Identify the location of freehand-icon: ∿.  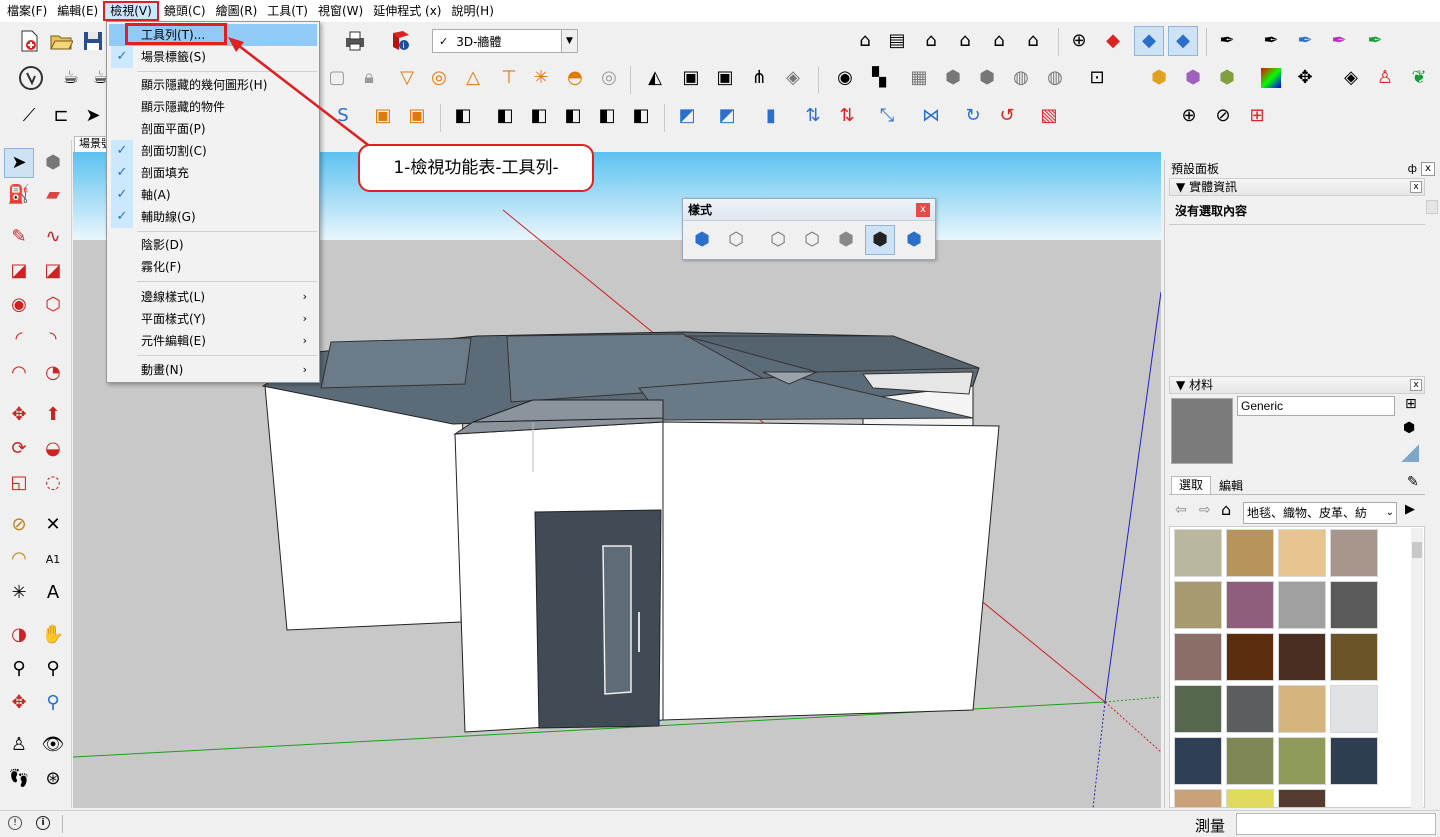
(53, 237).